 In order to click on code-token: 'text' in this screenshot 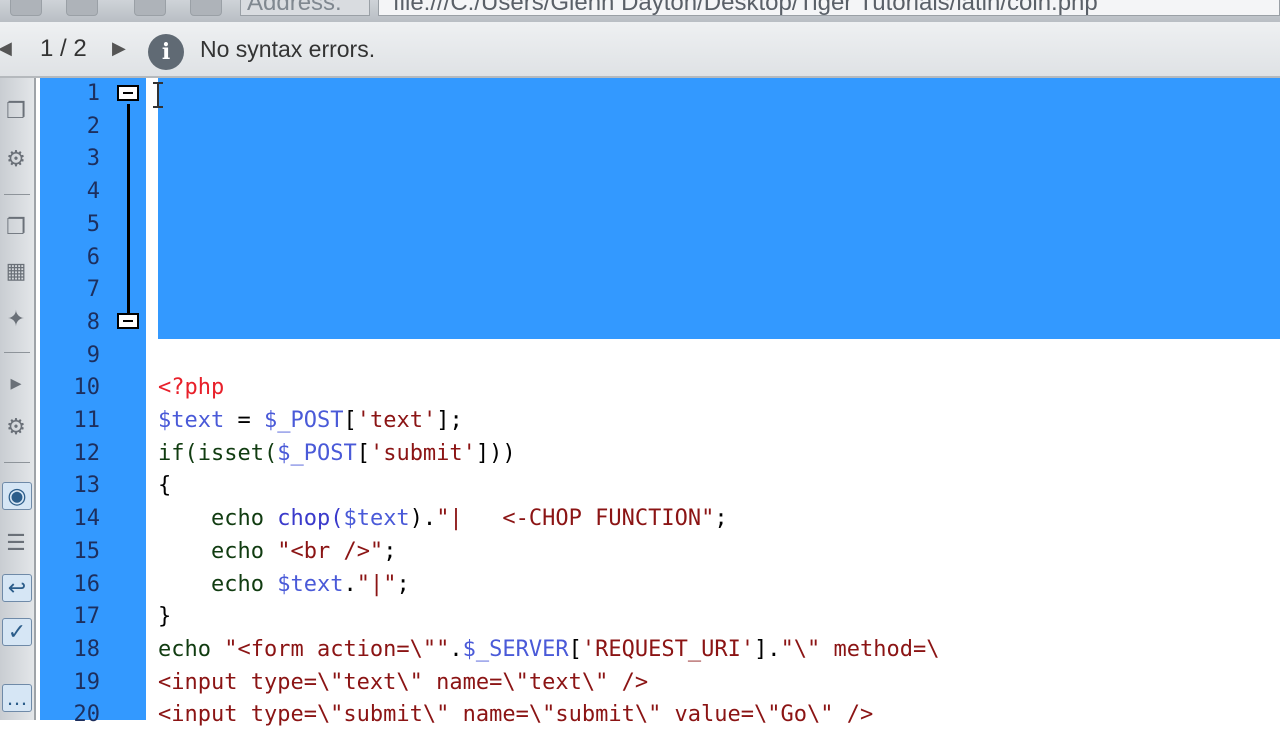, I will do `click(396, 420)`.